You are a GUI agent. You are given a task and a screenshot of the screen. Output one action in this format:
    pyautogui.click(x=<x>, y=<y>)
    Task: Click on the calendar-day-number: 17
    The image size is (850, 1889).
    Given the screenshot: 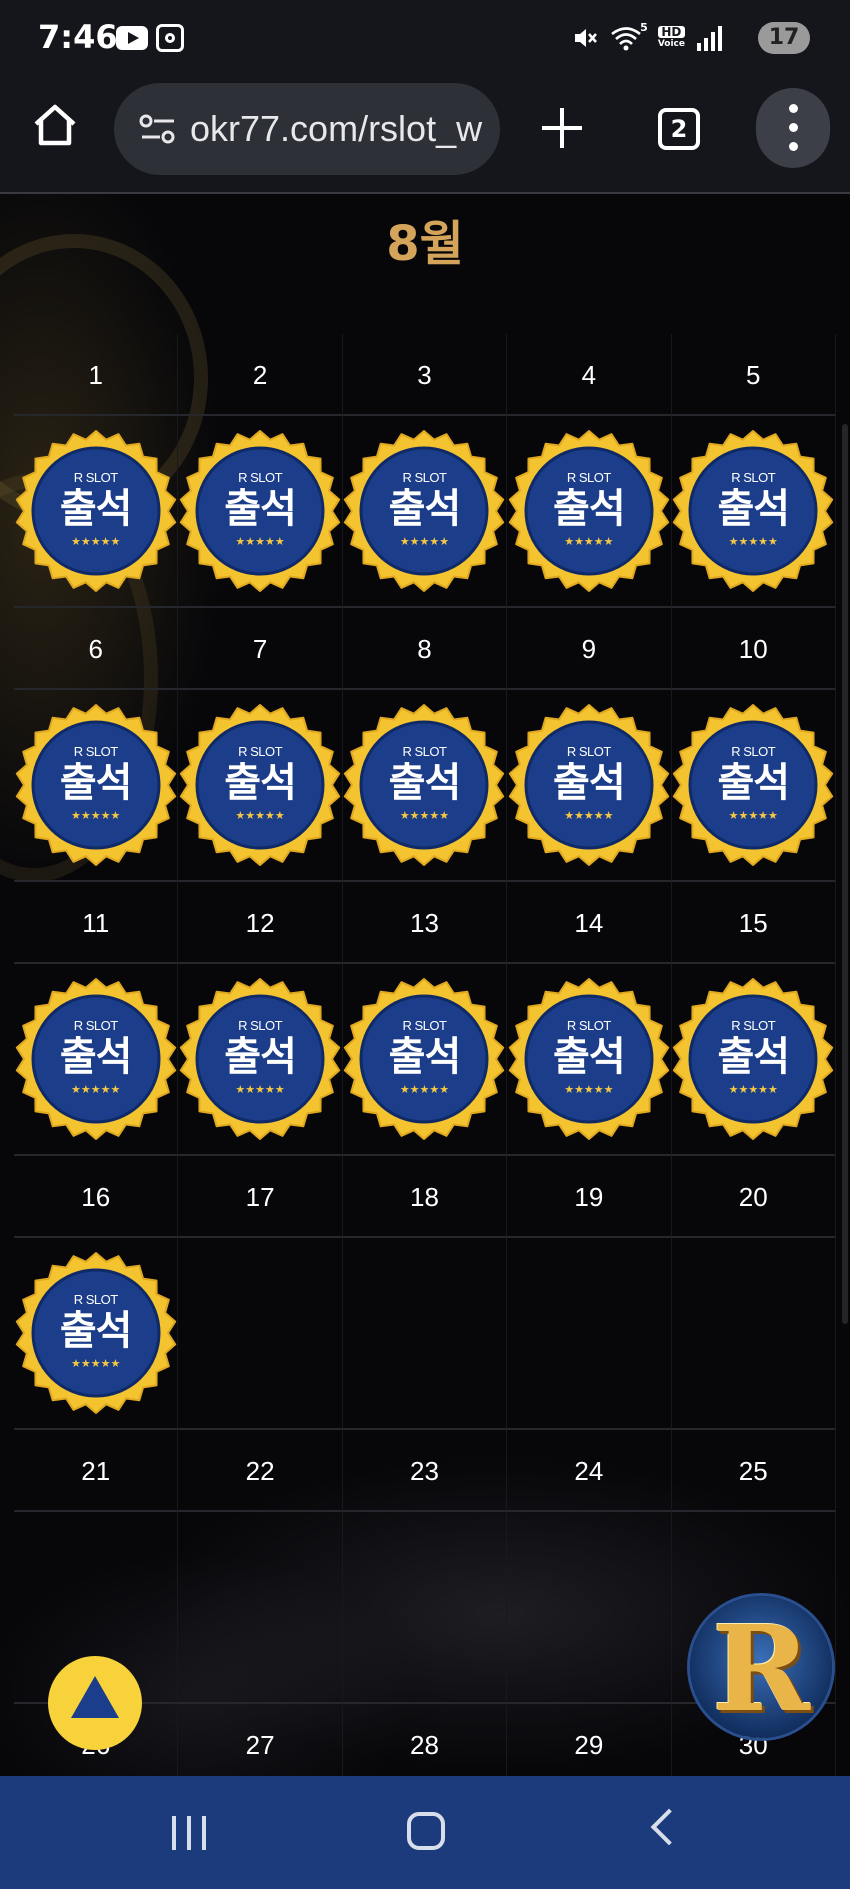 What is the action you would take?
    pyautogui.click(x=260, y=1197)
    